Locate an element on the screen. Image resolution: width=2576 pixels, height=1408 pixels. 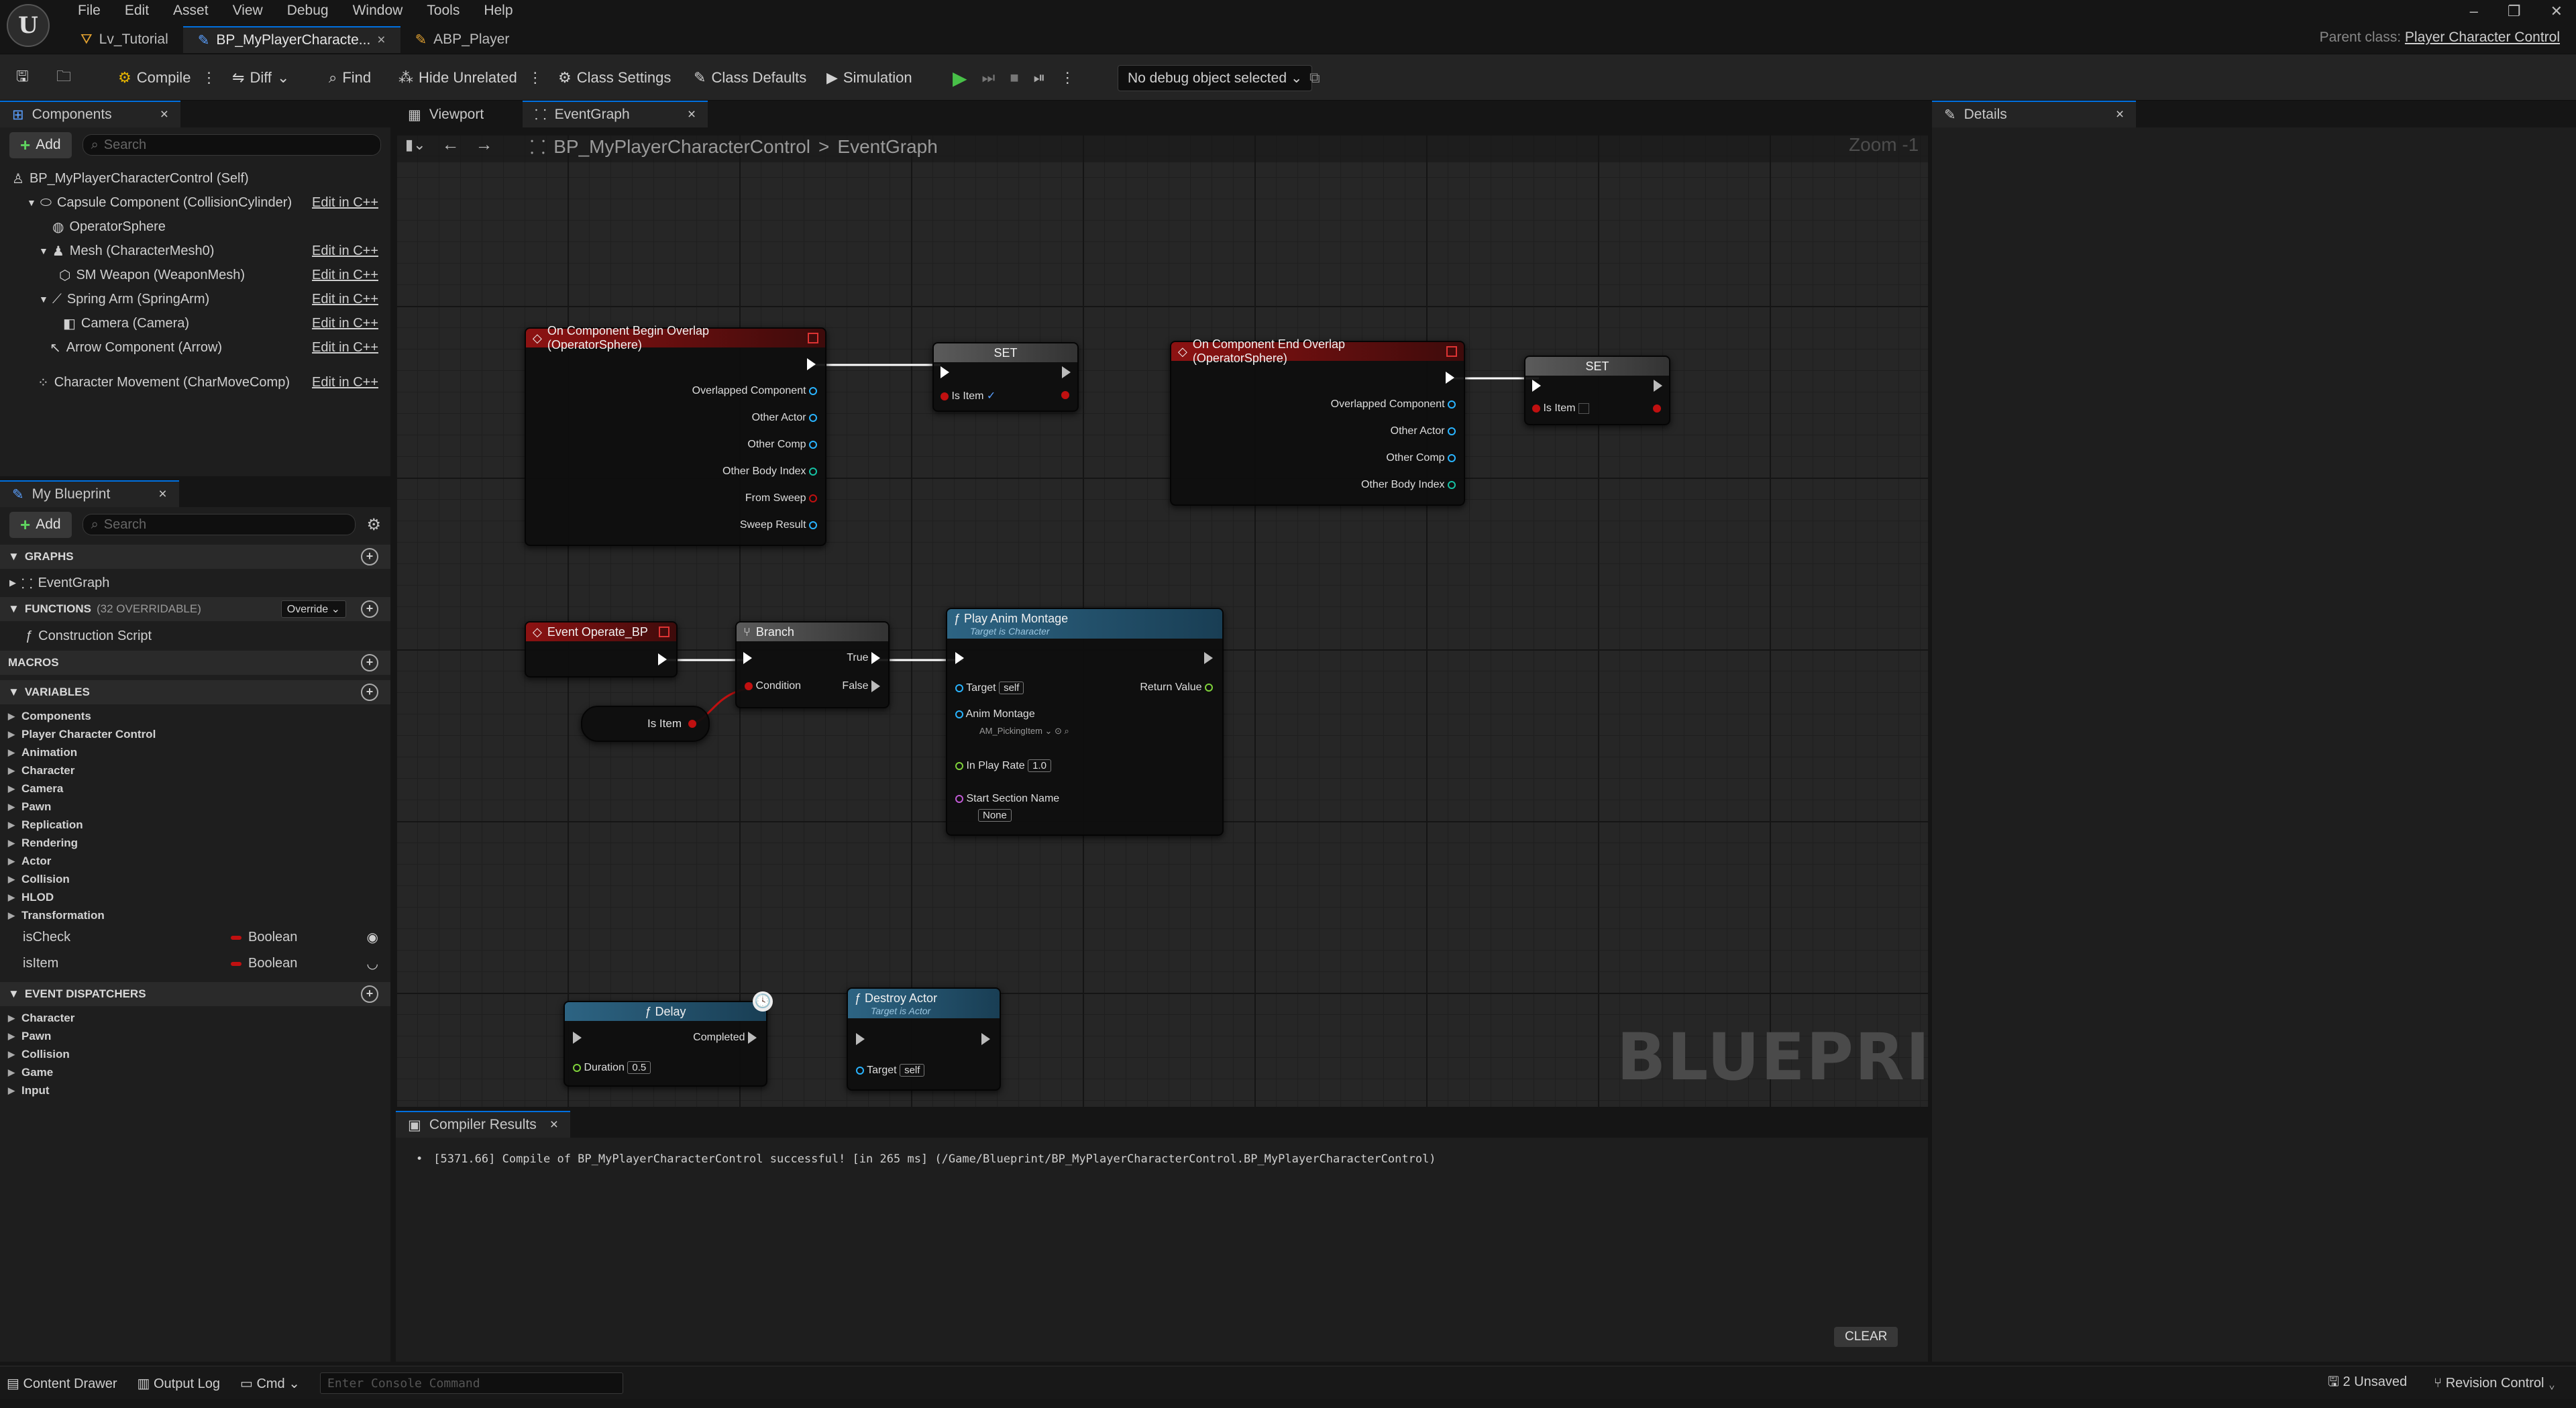
close-window-icon: ✕ is located at coordinates (2557, 11).